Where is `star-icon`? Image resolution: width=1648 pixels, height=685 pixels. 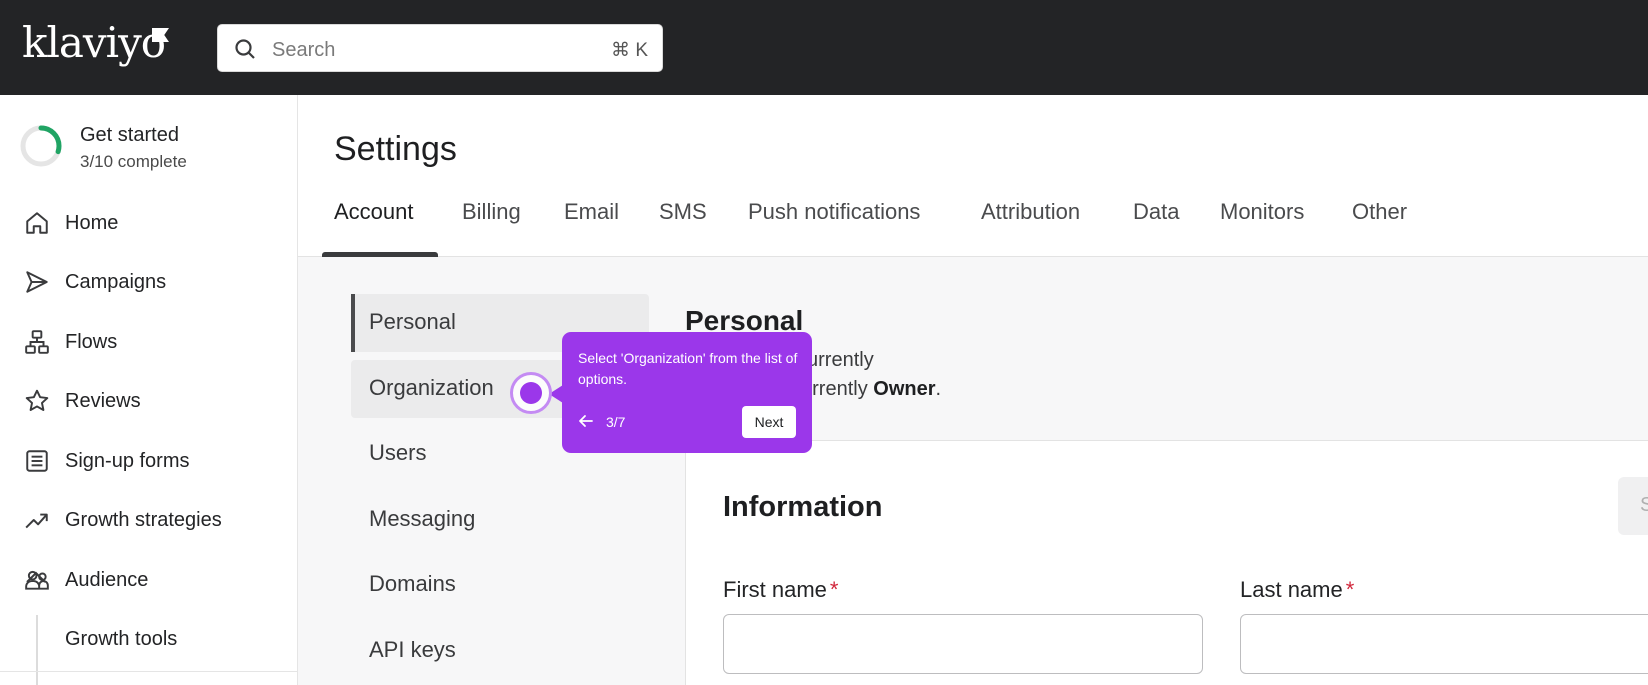 star-icon is located at coordinates (37, 400).